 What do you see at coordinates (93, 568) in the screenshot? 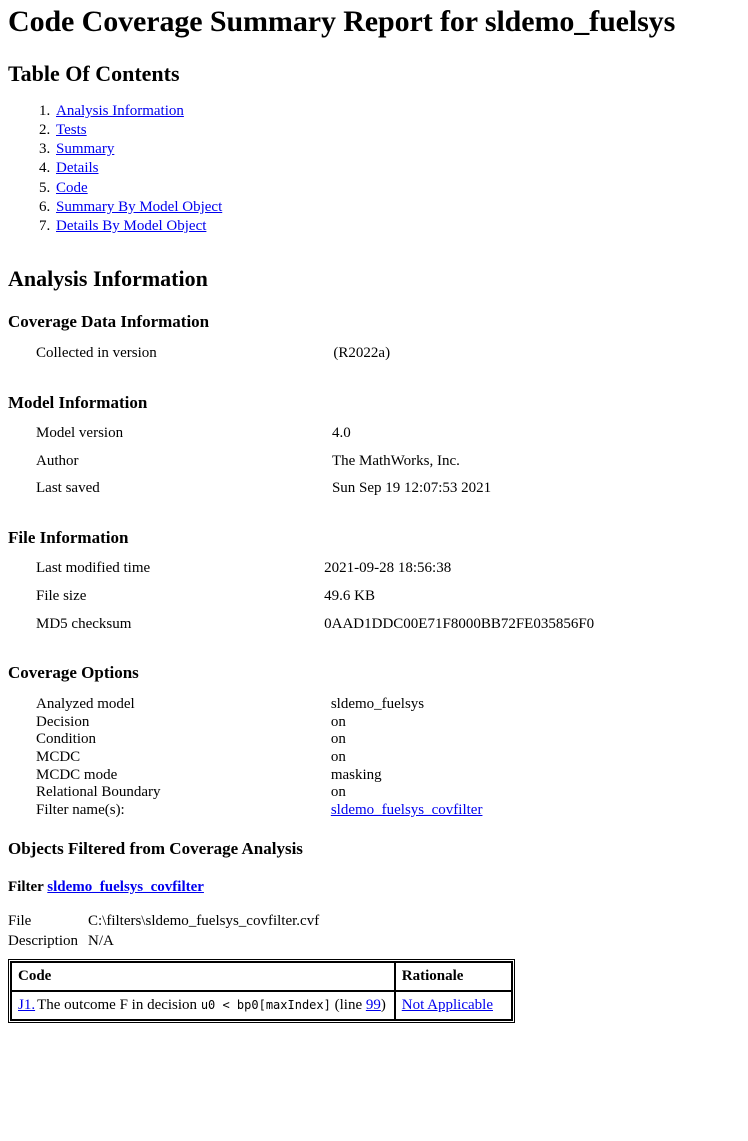
I see `row-label: Last modified time` at bounding box center [93, 568].